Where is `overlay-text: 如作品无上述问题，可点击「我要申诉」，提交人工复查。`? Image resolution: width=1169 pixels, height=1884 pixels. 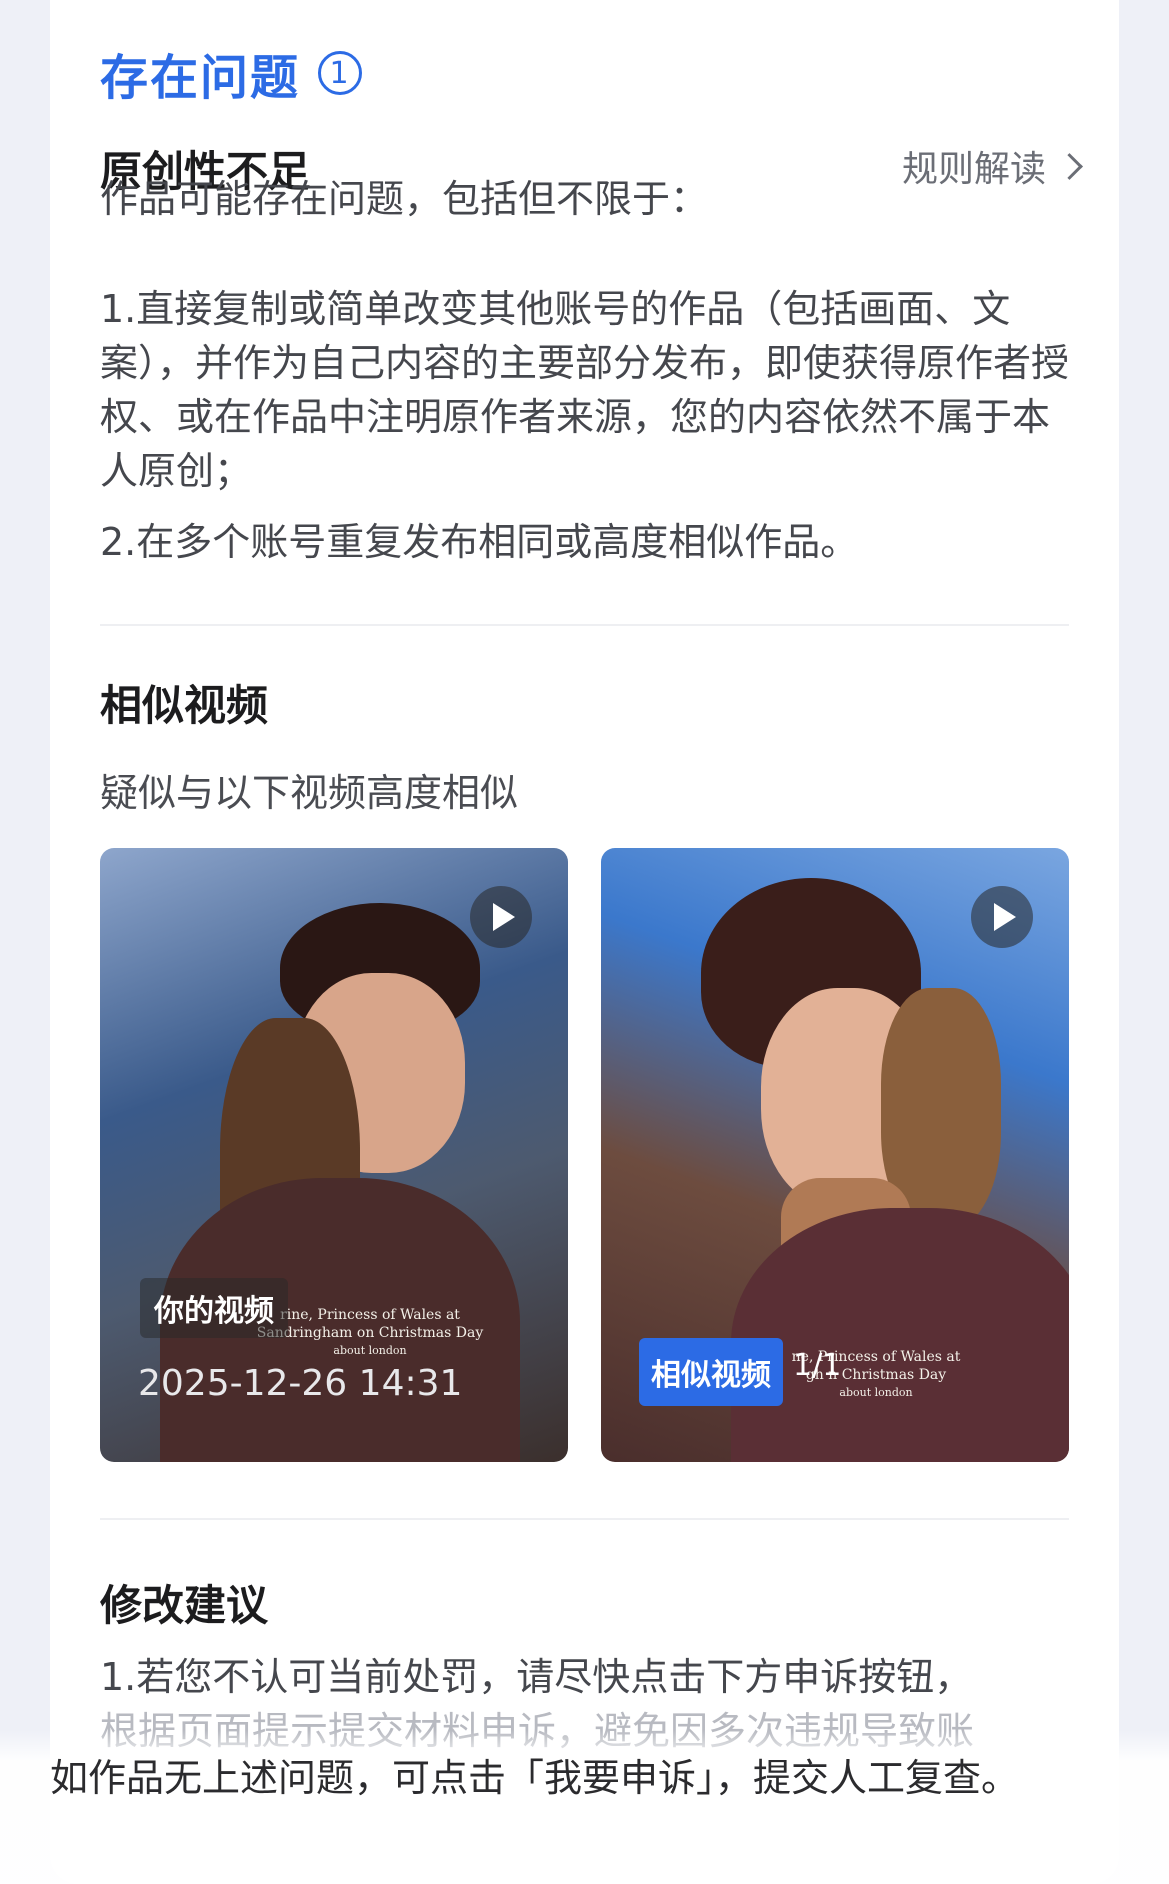 overlay-text: 如作品无上述问题，可点击「我要申诉」，提交人工复查。 is located at coordinates (535, 1778).